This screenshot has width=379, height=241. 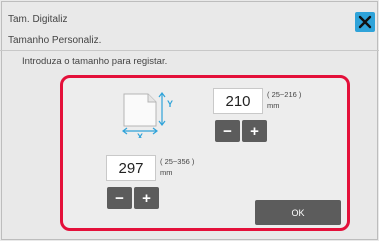 What do you see at coordinates (140, 135) in the screenshot?
I see `x-axis-label: X` at bounding box center [140, 135].